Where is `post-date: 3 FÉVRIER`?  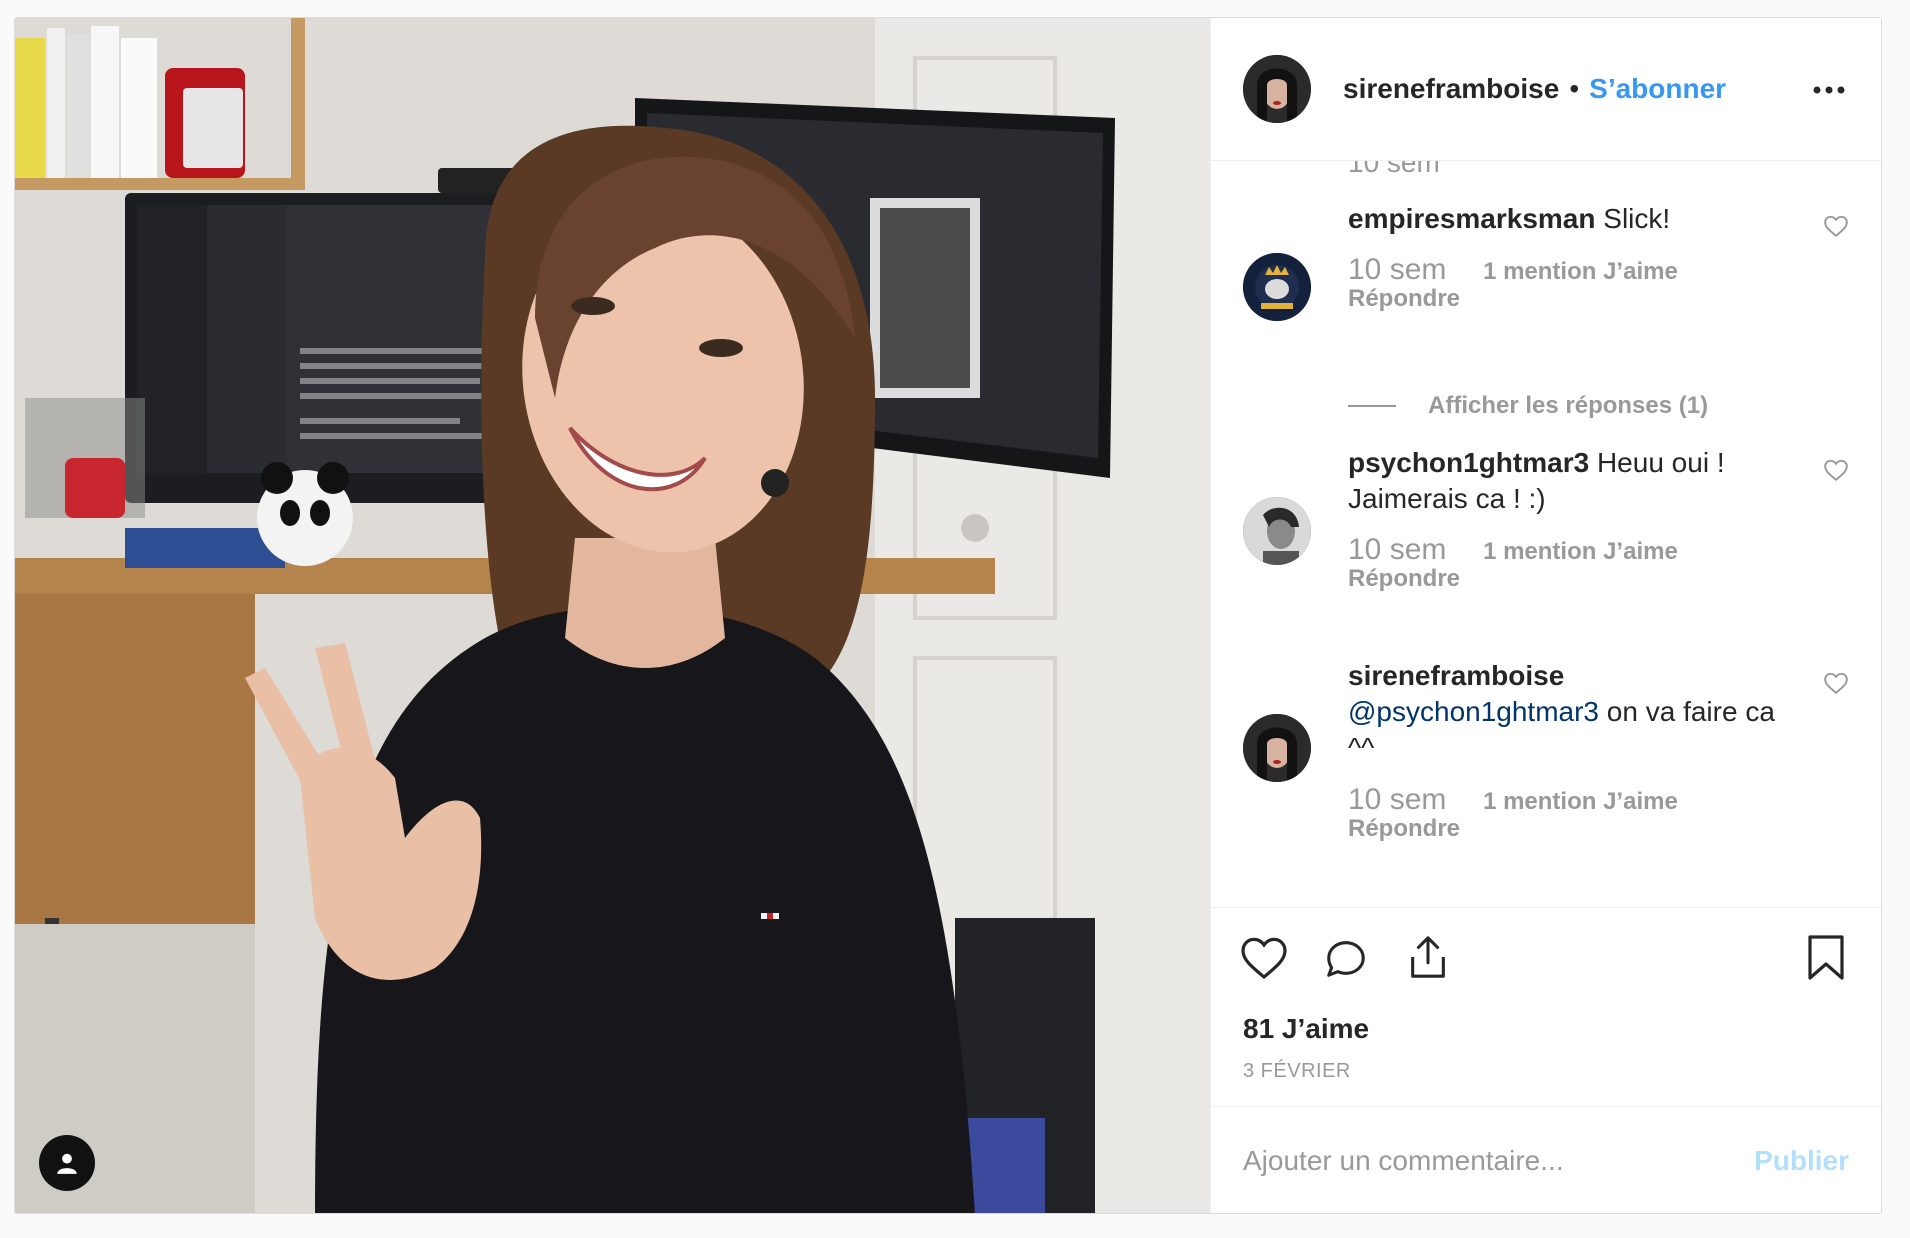 post-date: 3 FÉVRIER is located at coordinates (1546, 1079).